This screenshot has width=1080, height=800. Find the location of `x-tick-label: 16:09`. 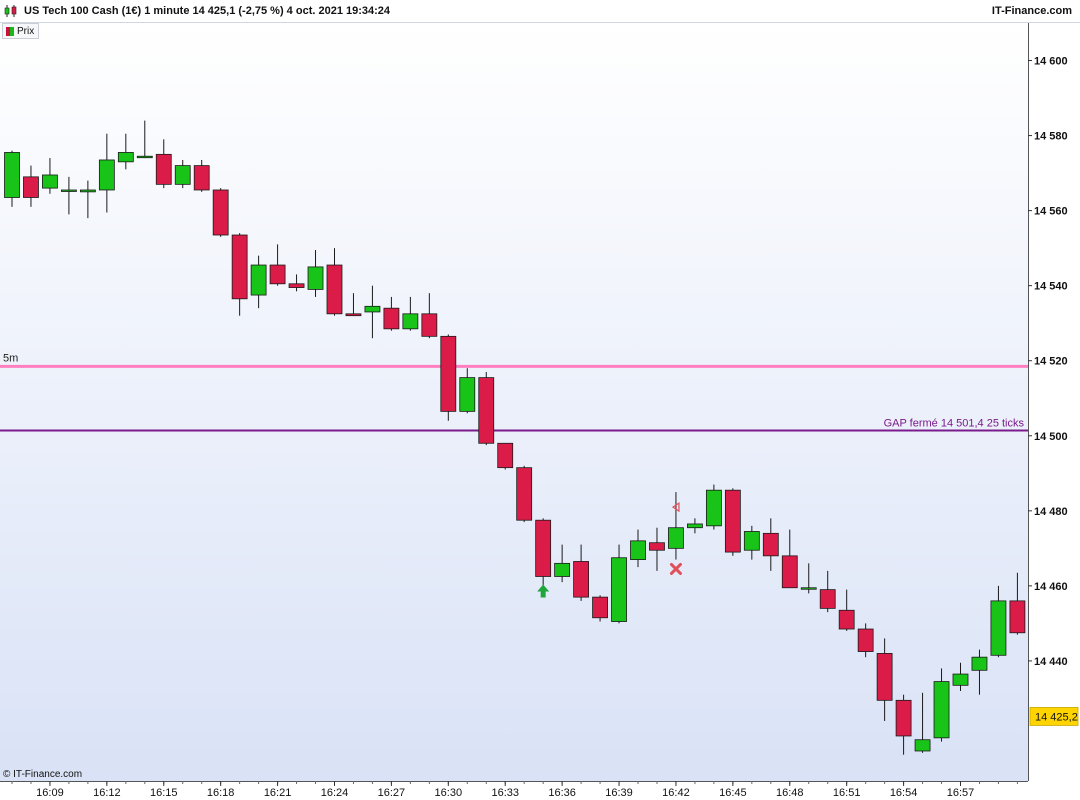

x-tick-label: 16:09 is located at coordinates (50, 793).